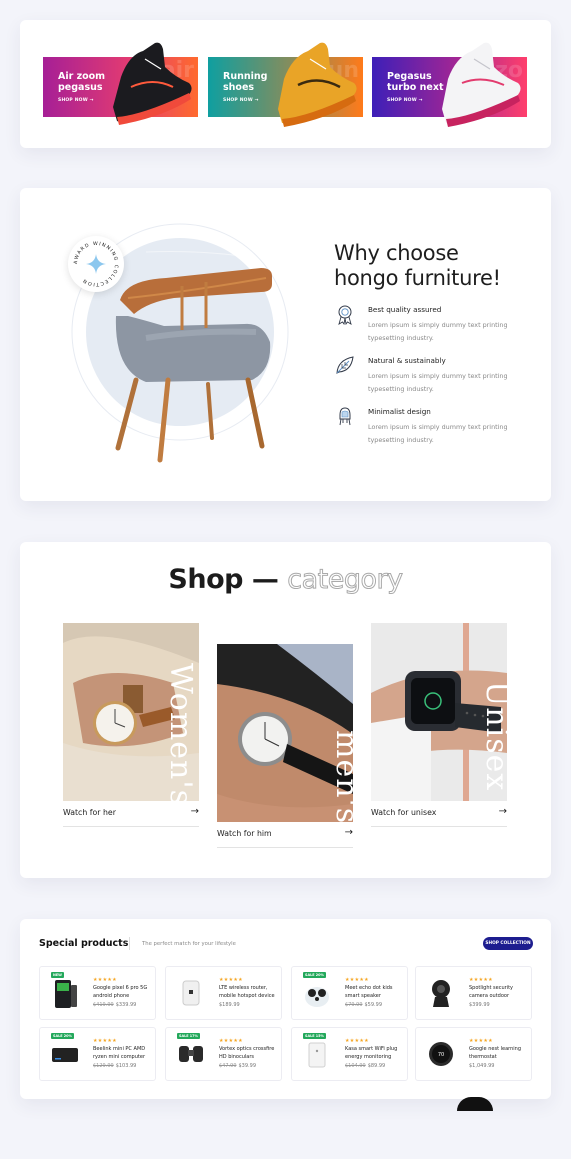 Image resolution: width=571 pixels, height=1159 pixels. I want to click on shop-category-heading: Shop — category, so click(285, 580).